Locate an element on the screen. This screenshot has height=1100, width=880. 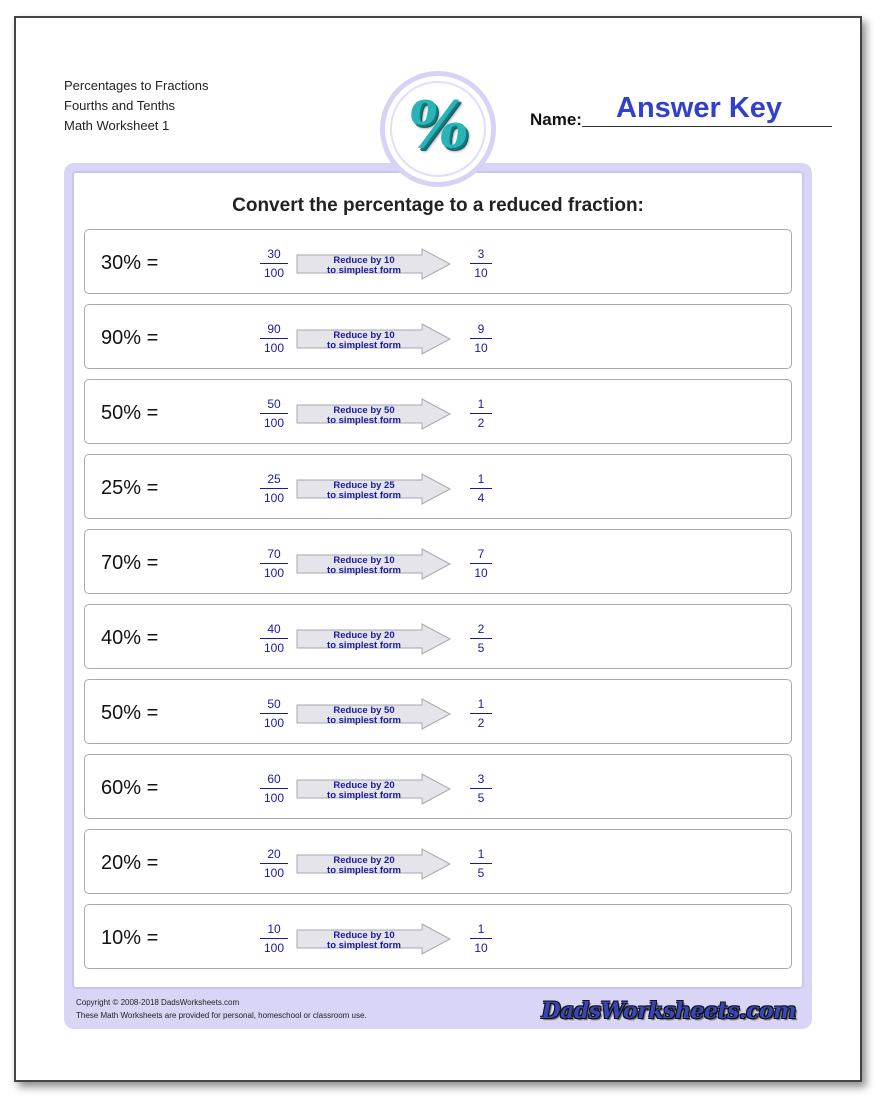
title-line-3: Math Worksheet 1 is located at coordinates (117, 125).